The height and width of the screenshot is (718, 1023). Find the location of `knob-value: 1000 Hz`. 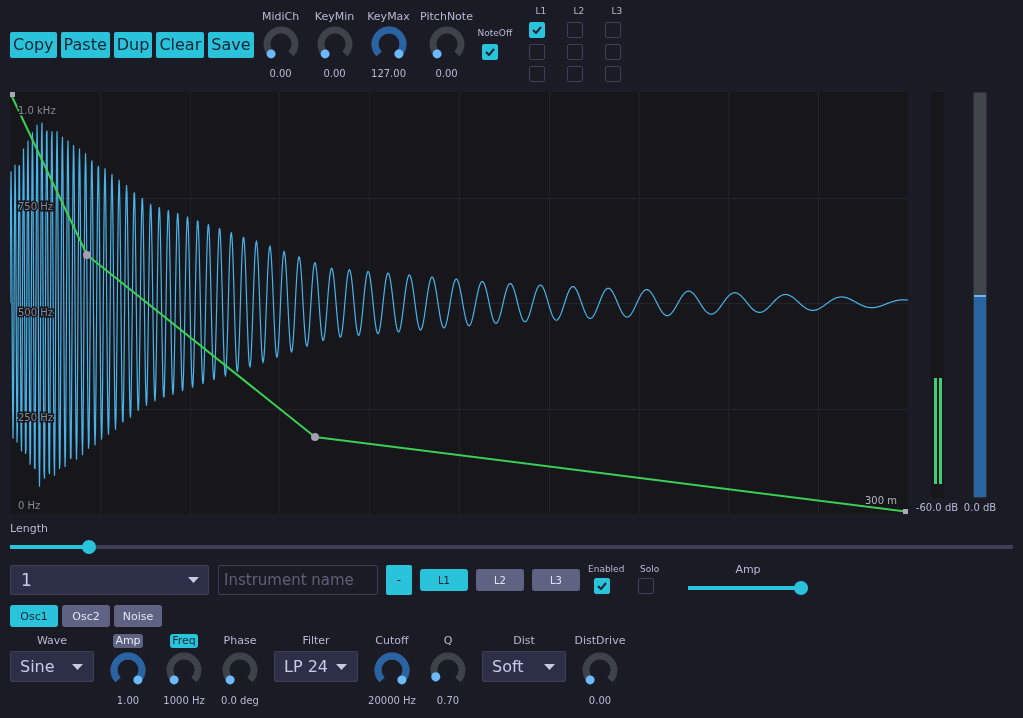

knob-value: 1000 Hz is located at coordinates (184, 701).